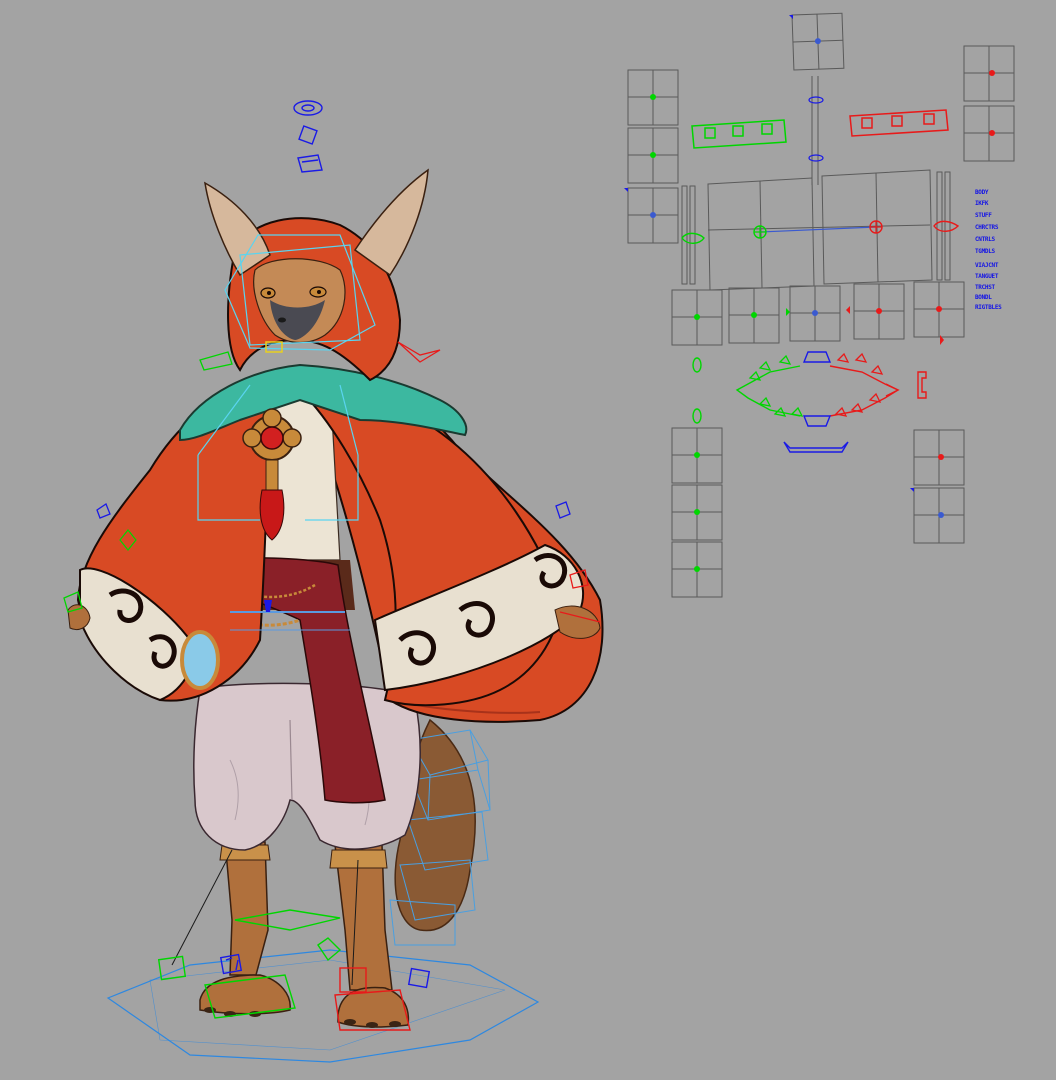  What do you see at coordinates (986, 266) in the screenshot?
I see `selection-set-item: VIAJCNT` at bounding box center [986, 266].